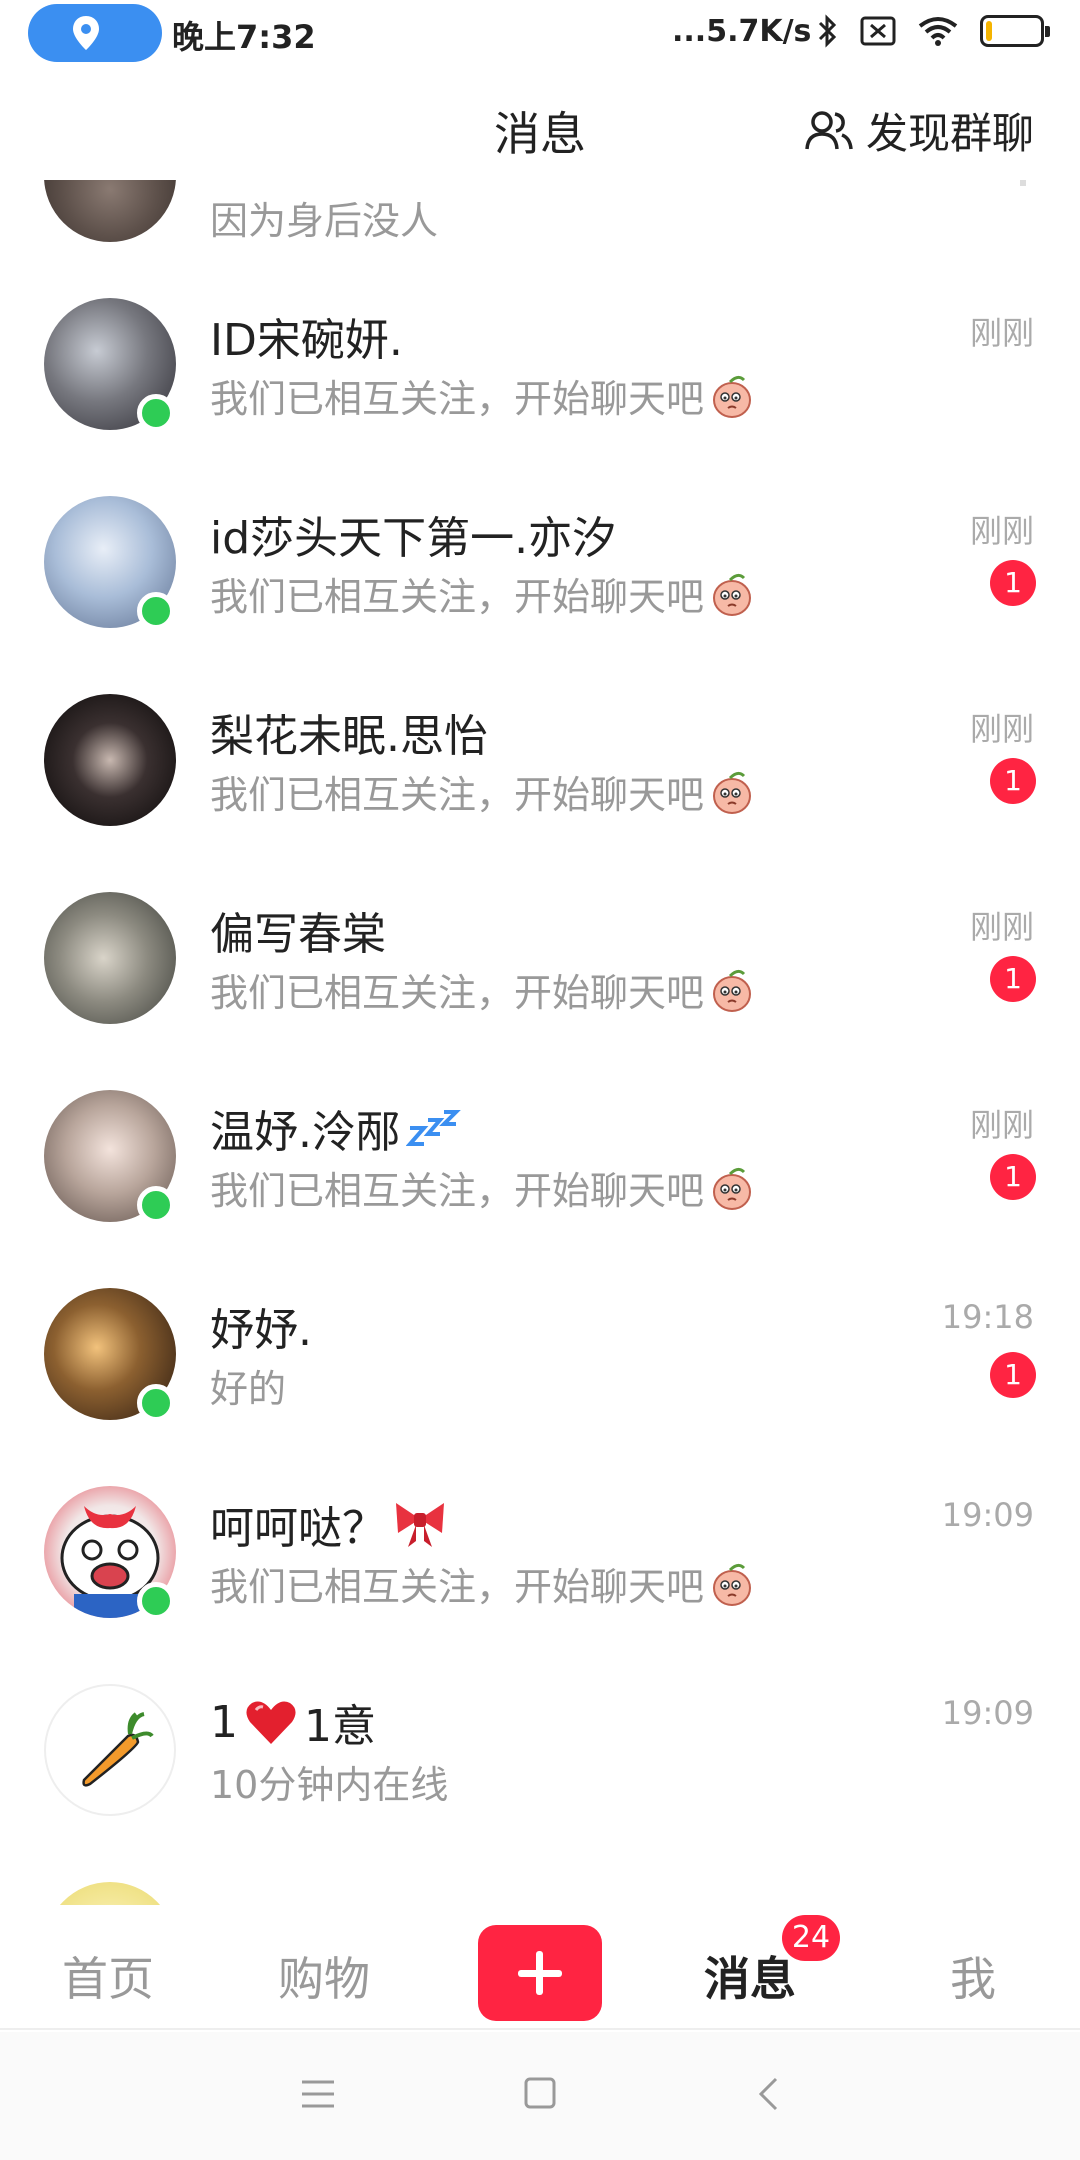 The width and height of the screenshot is (1080, 2160). I want to click on location-icon, so click(86, 33).